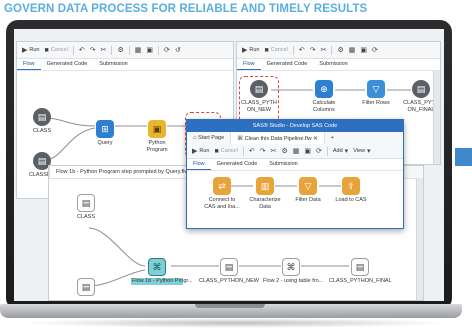 The image size is (472, 336). I want to click on filter-data-node: ▽ Filter Data, so click(308, 190).